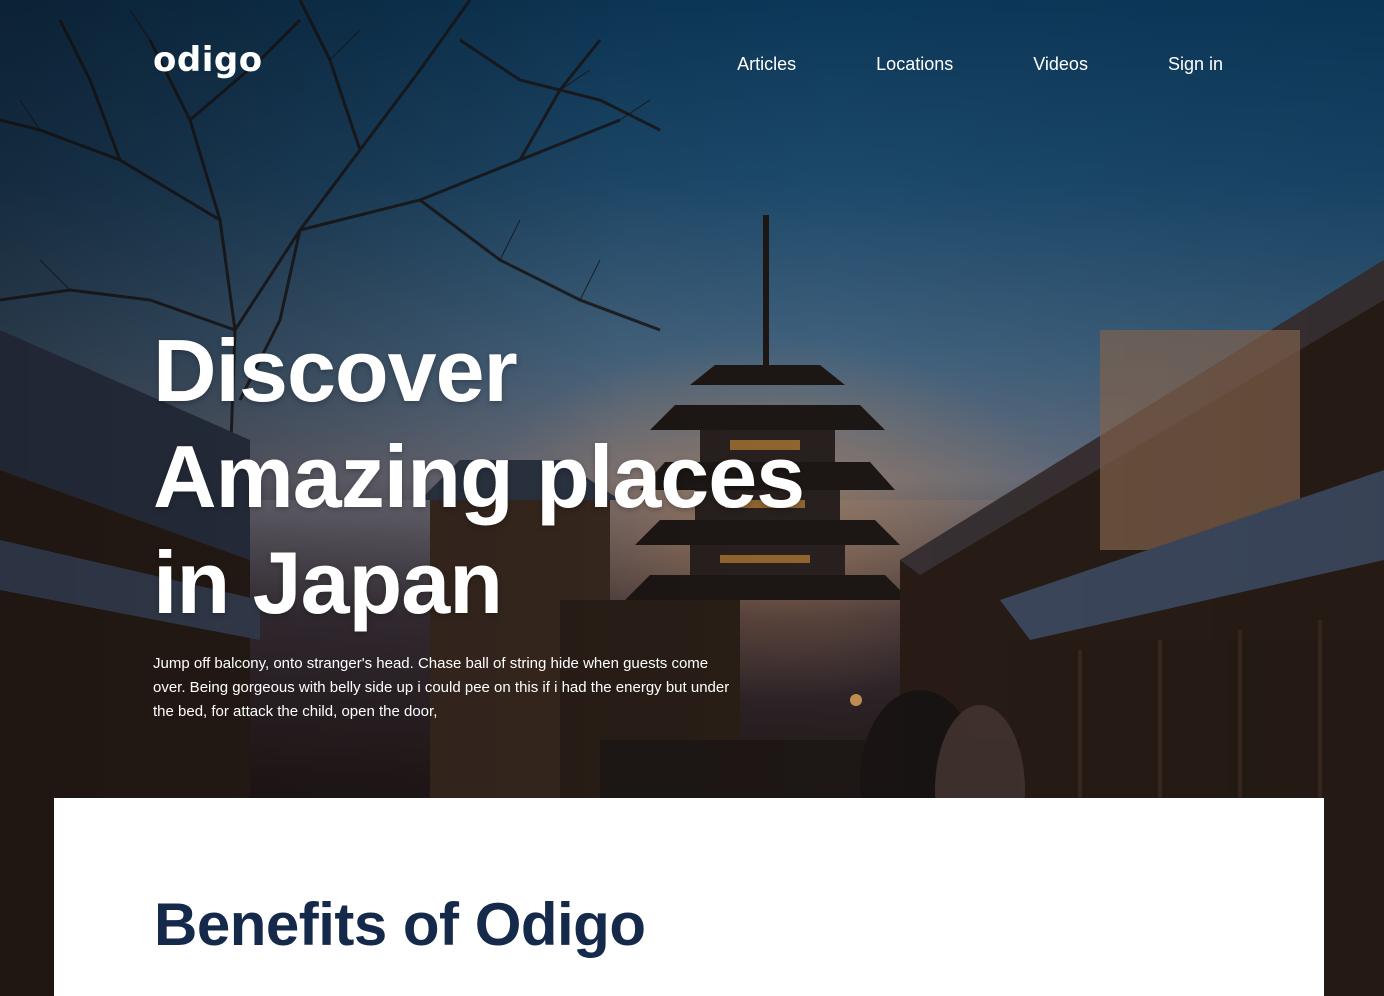  I want to click on hero-headline-line-3: in Japan, so click(328, 582).